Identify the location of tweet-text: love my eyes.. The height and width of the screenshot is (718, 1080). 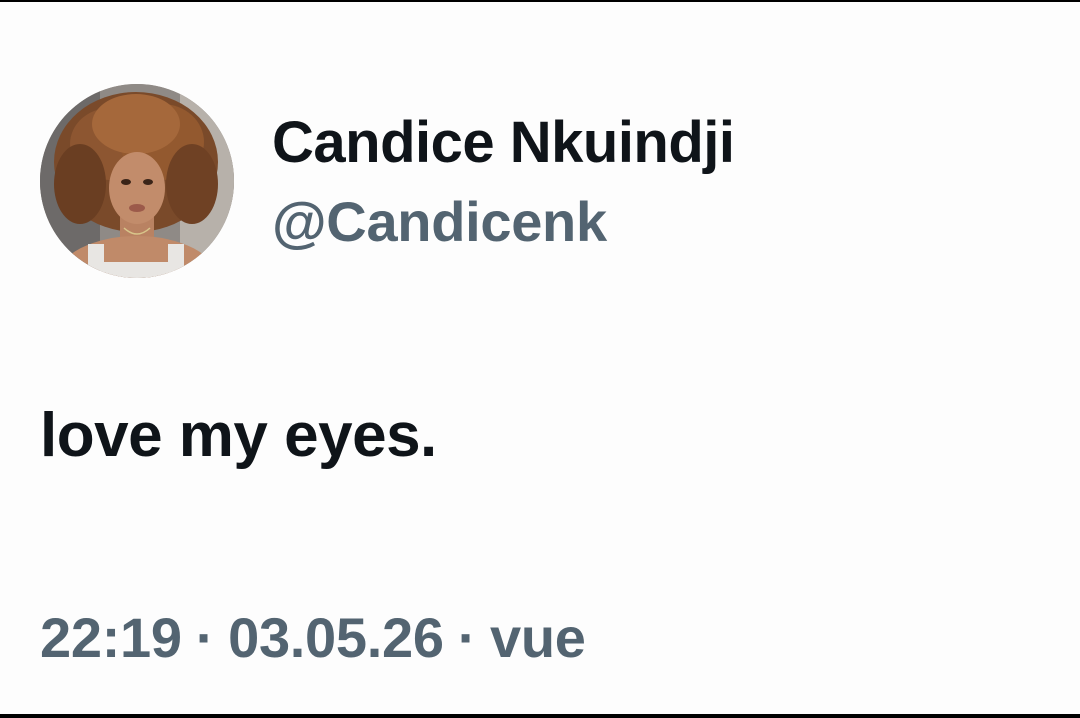
(238, 435).